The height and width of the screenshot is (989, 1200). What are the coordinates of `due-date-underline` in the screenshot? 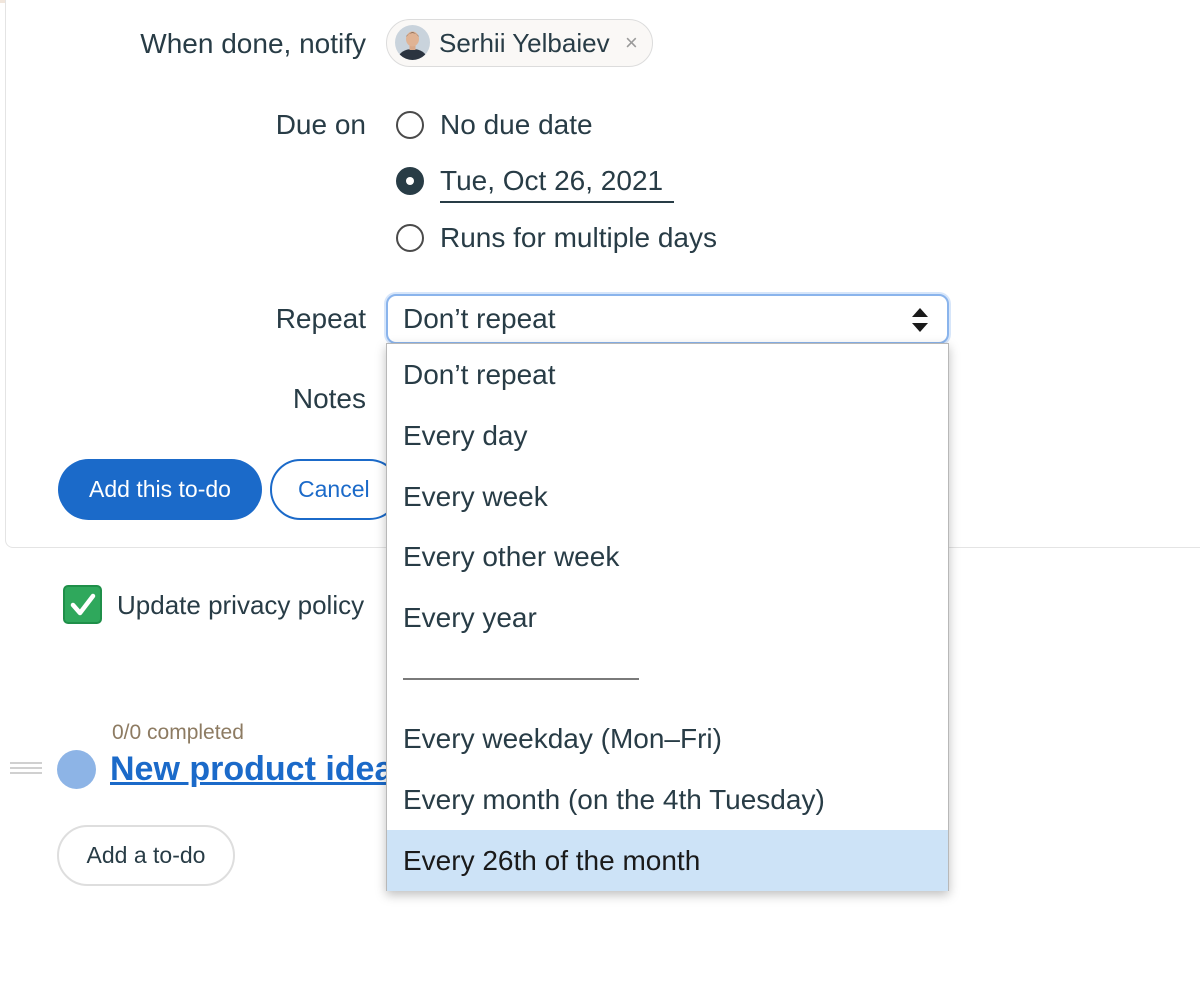 It's located at (557, 202).